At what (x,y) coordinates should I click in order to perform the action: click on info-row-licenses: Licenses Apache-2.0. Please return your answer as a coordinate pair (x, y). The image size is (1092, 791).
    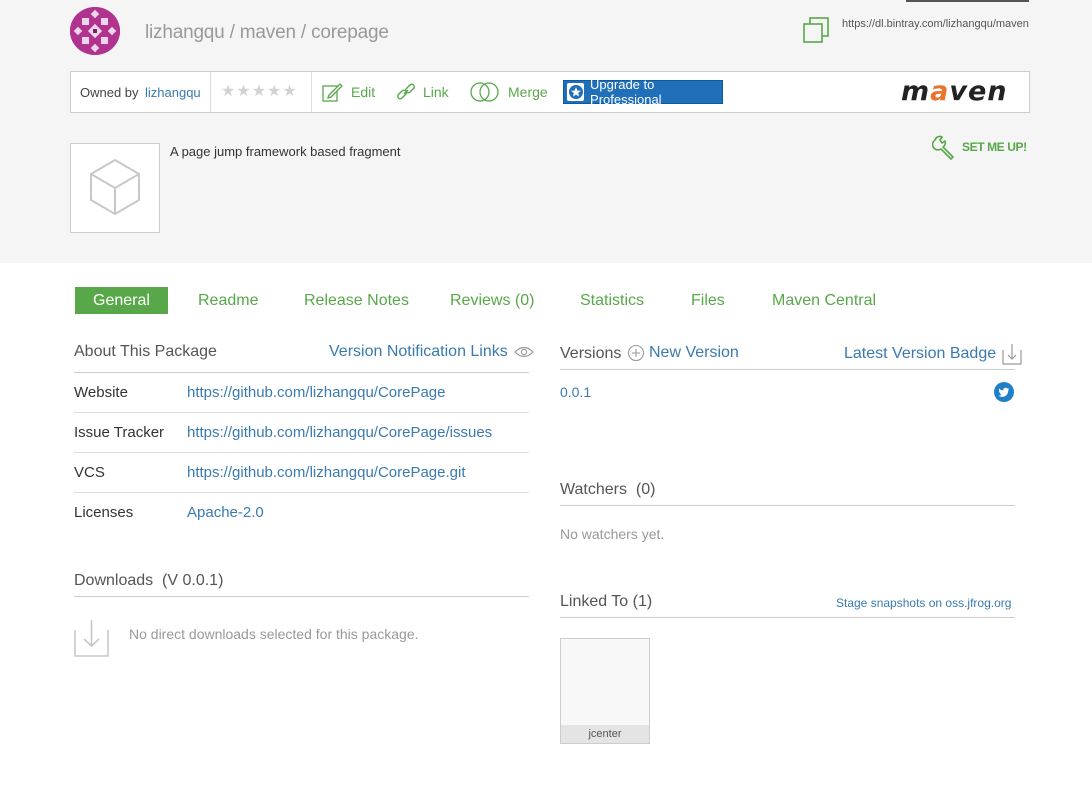
    Looking at the image, I should click on (301, 513).